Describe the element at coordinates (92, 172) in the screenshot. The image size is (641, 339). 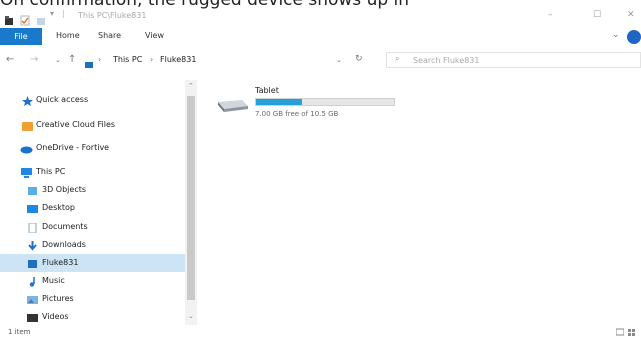
I see `sidebar-item-this-pc: This PC` at that location.